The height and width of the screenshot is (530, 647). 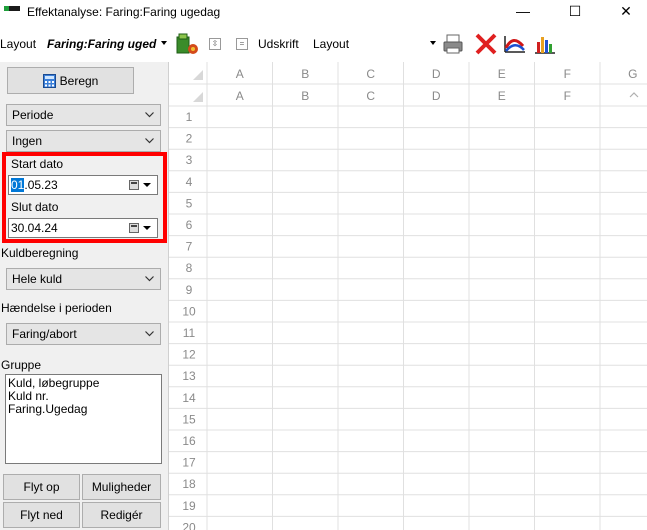 I want to click on udskrift-label: Udskrift, so click(x=278, y=44).